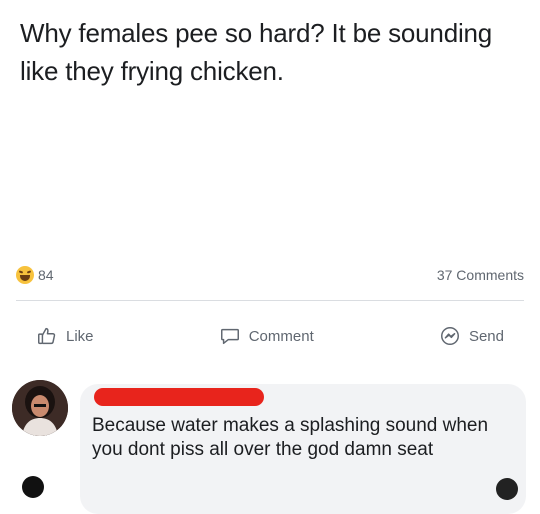 The width and height of the screenshot is (540, 514). What do you see at coordinates (270, 275) in the screenshot?
I see `post-stats-row: 84 37 Comments` at bounding box center [270, 275].